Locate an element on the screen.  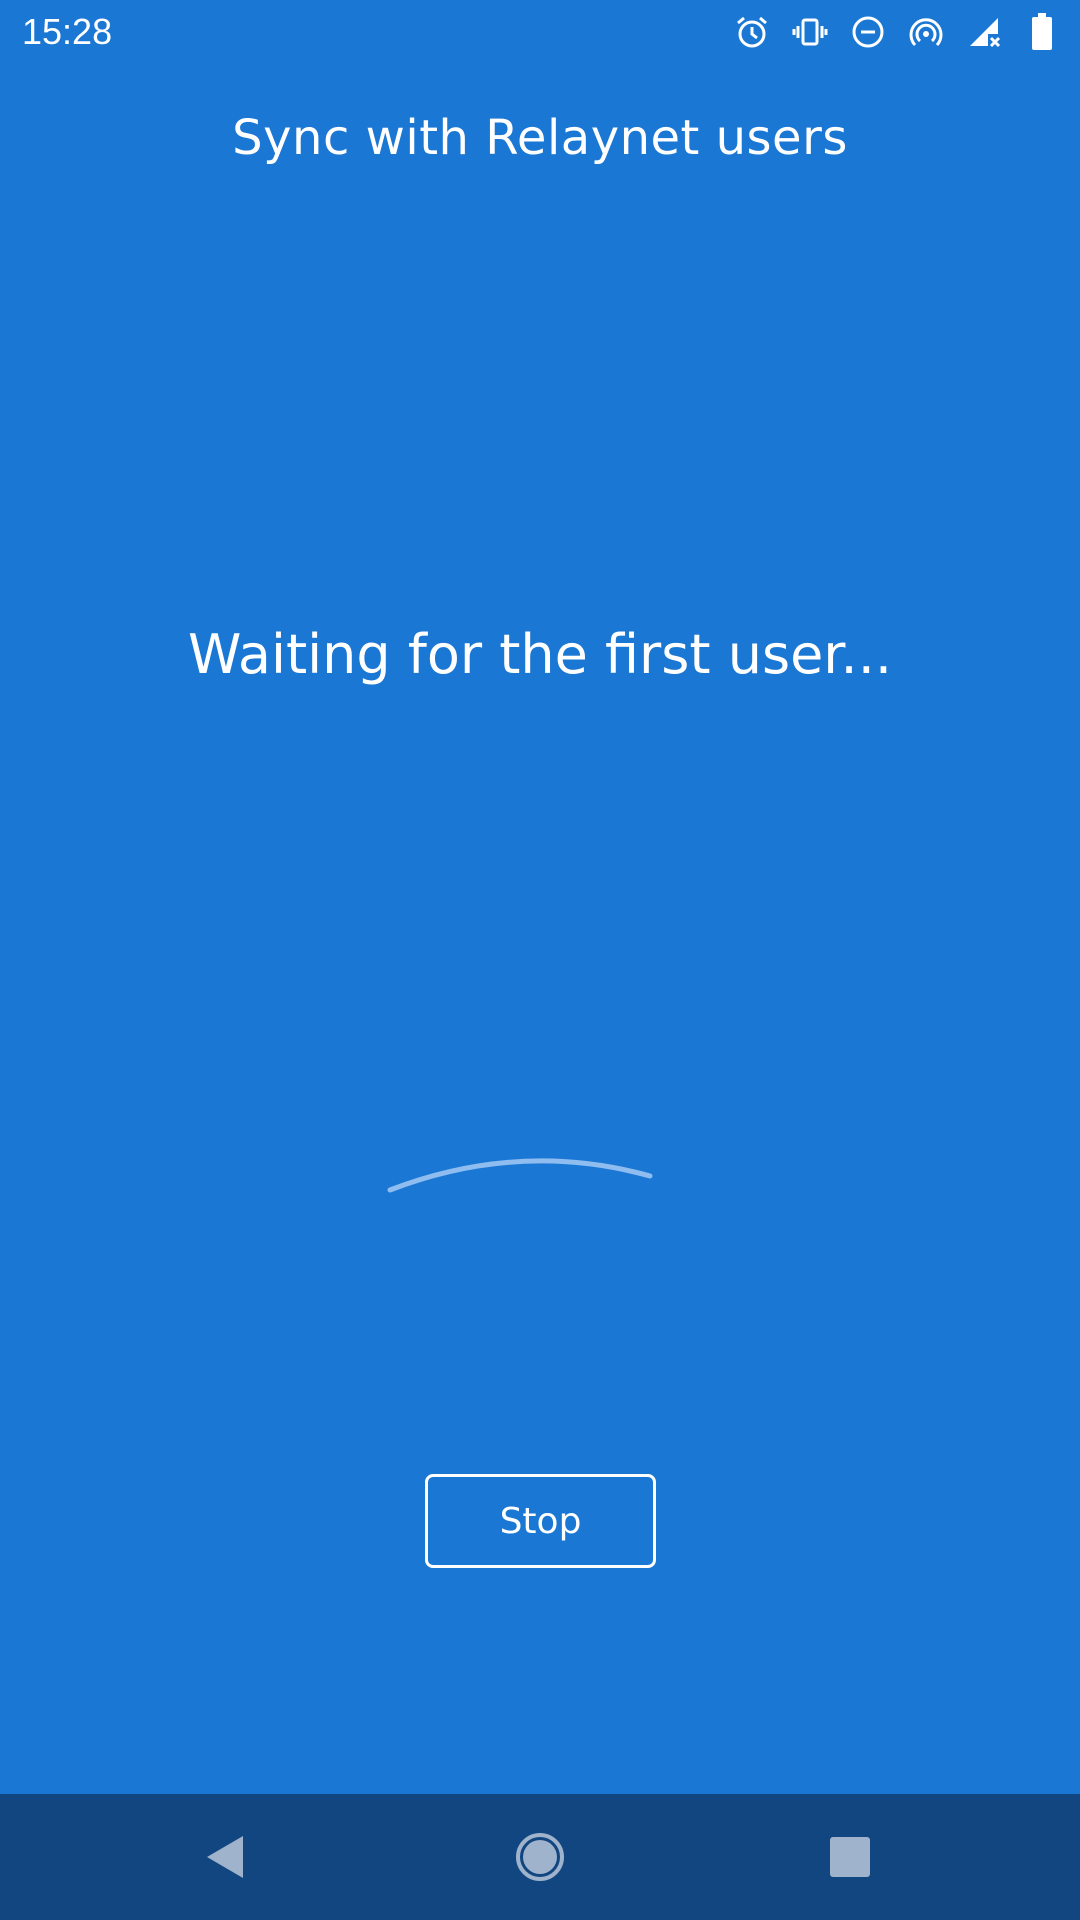
loading-spinner is located at coordinates (520, 1175).